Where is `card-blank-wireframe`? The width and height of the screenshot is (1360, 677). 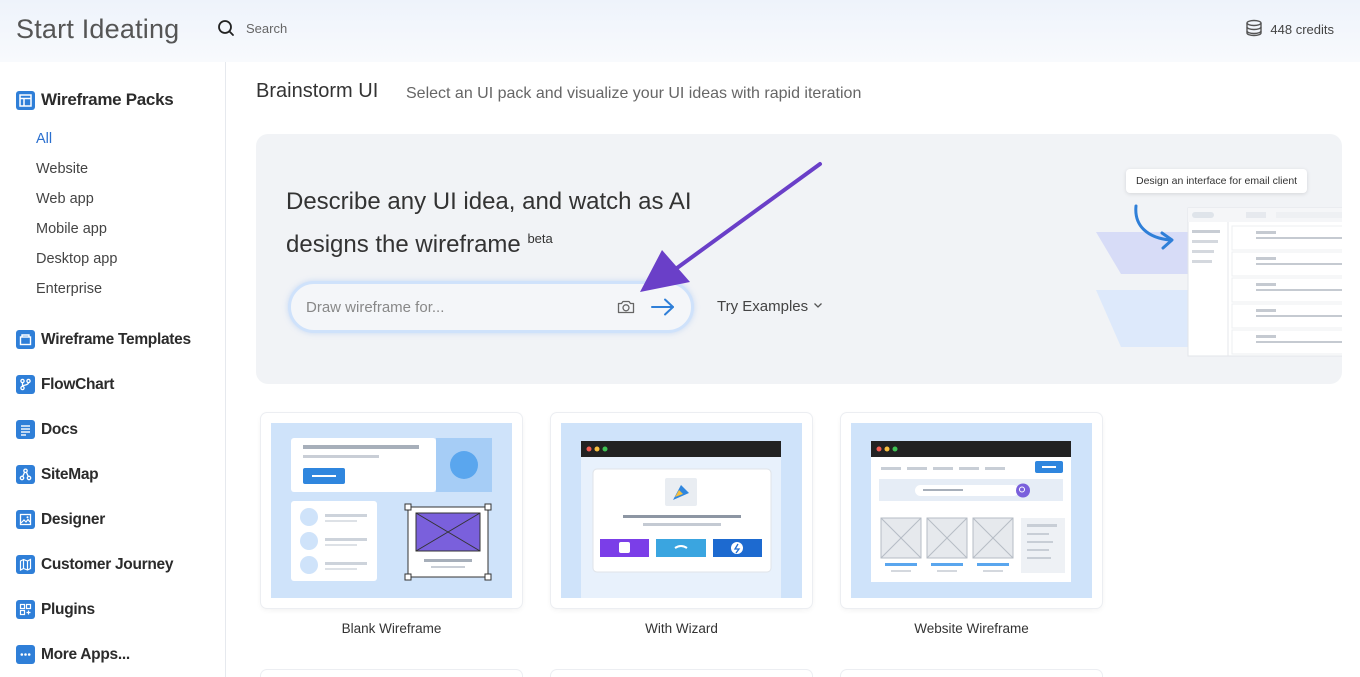
card-blank-wireframe is located at coordinates (391, 510).